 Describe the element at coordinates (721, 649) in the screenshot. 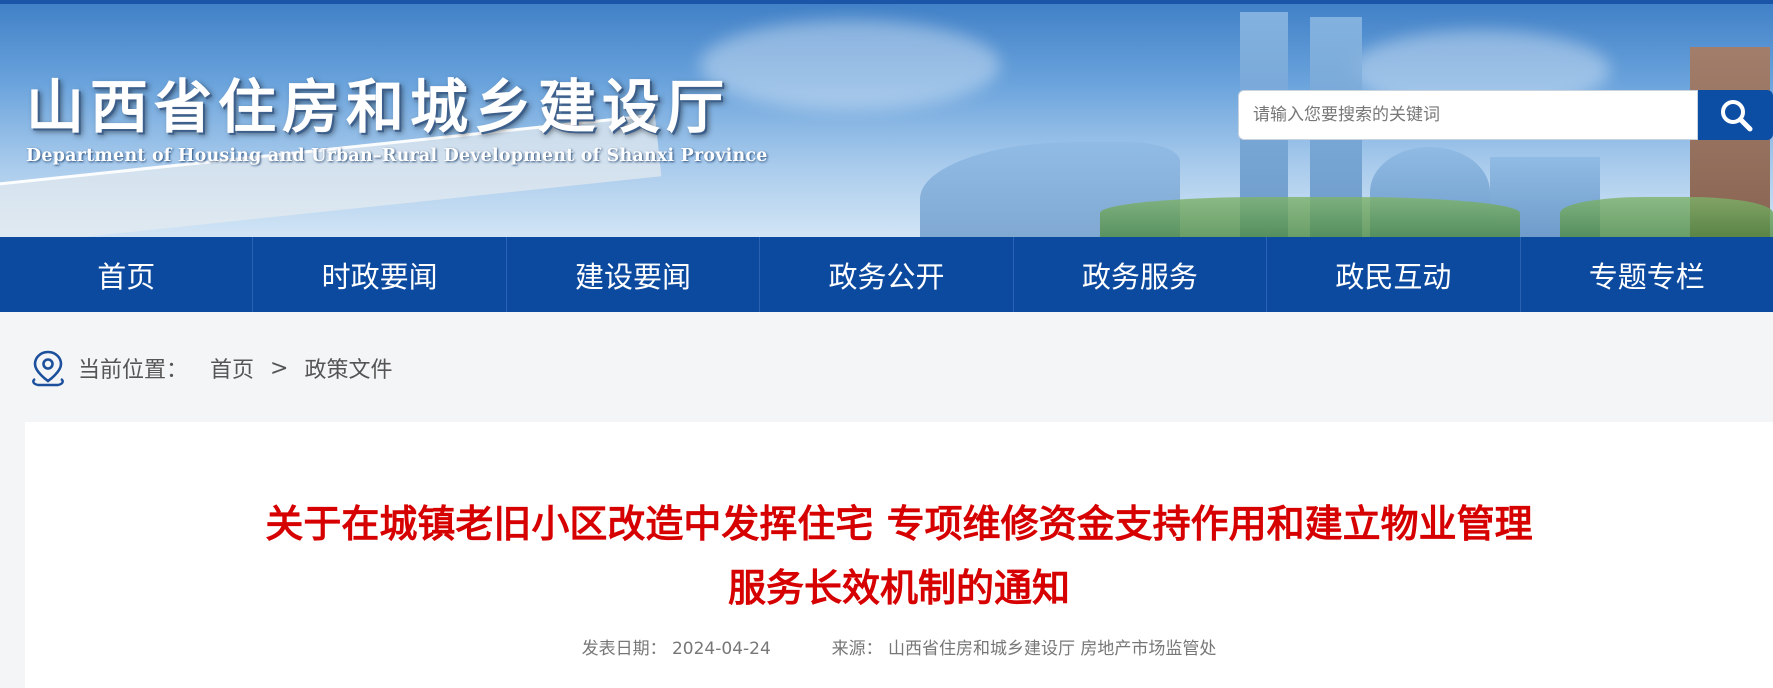

I see `publish-date: 2024-04-24` at that location.